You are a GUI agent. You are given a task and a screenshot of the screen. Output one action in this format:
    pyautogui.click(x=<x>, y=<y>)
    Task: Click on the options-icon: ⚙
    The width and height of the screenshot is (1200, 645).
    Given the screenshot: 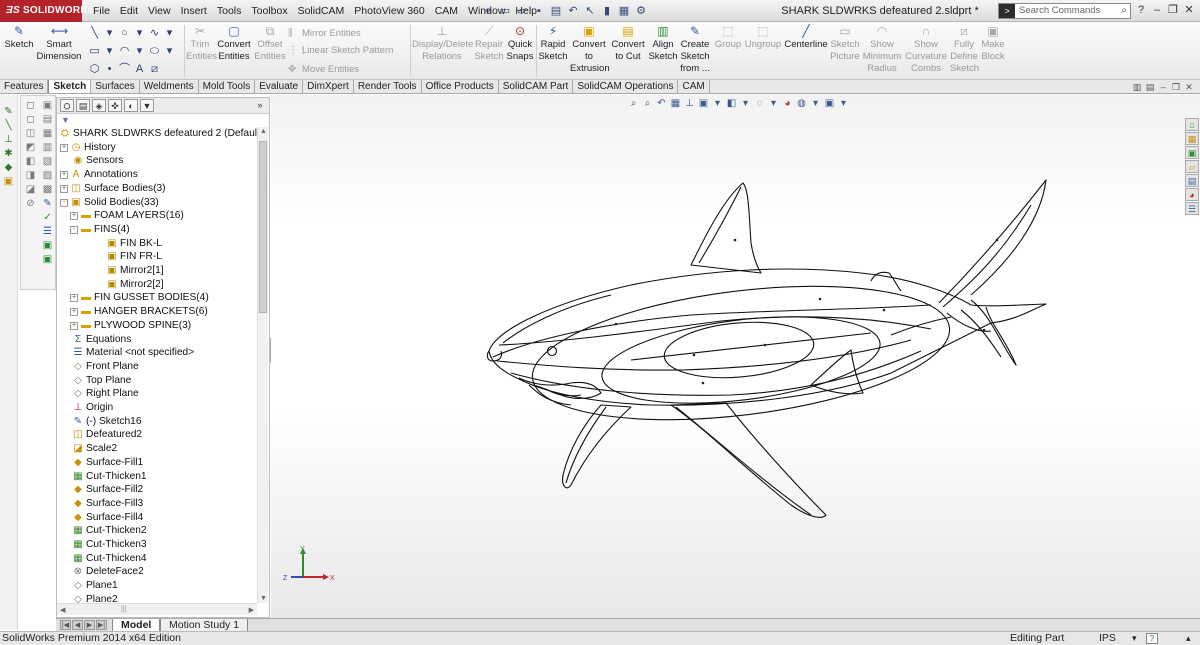 What is the action you would take?
    pyautogui.click(x=641, y=11)
    